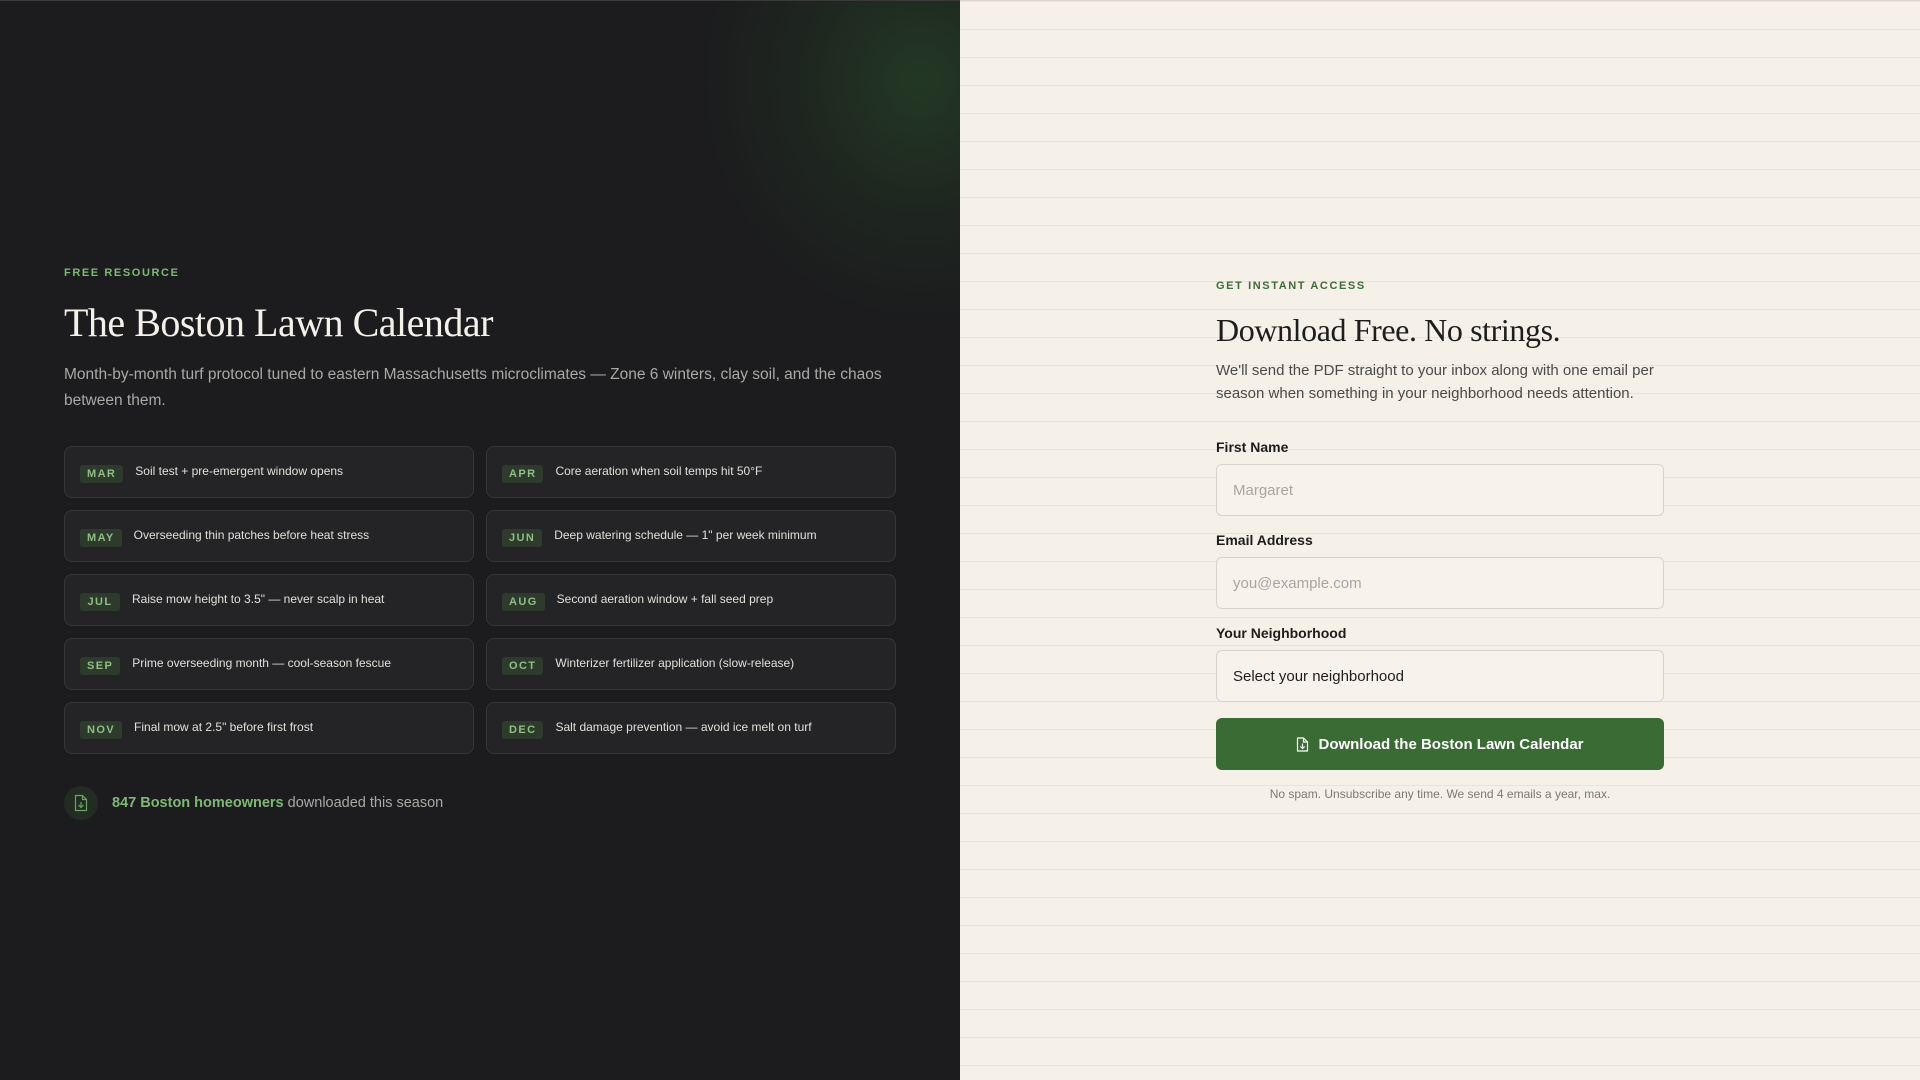 The height and width of the screenshot is (1080, 1920). I want to click on email-label: Email Address, so click(1264, 540).